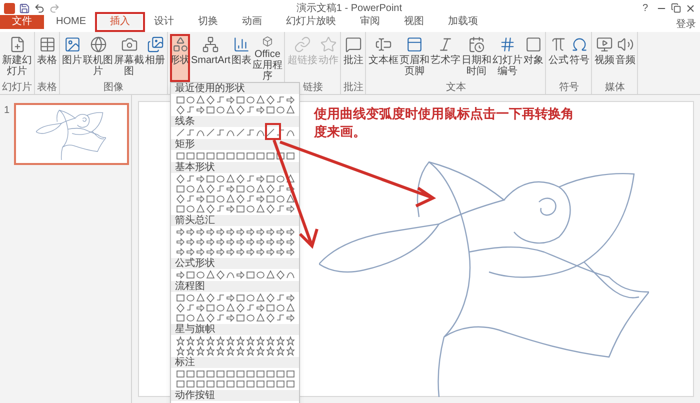  Describe the element at coordinates (235, 144) in the screenshot. I see `section-heading: 矩形` at that location.